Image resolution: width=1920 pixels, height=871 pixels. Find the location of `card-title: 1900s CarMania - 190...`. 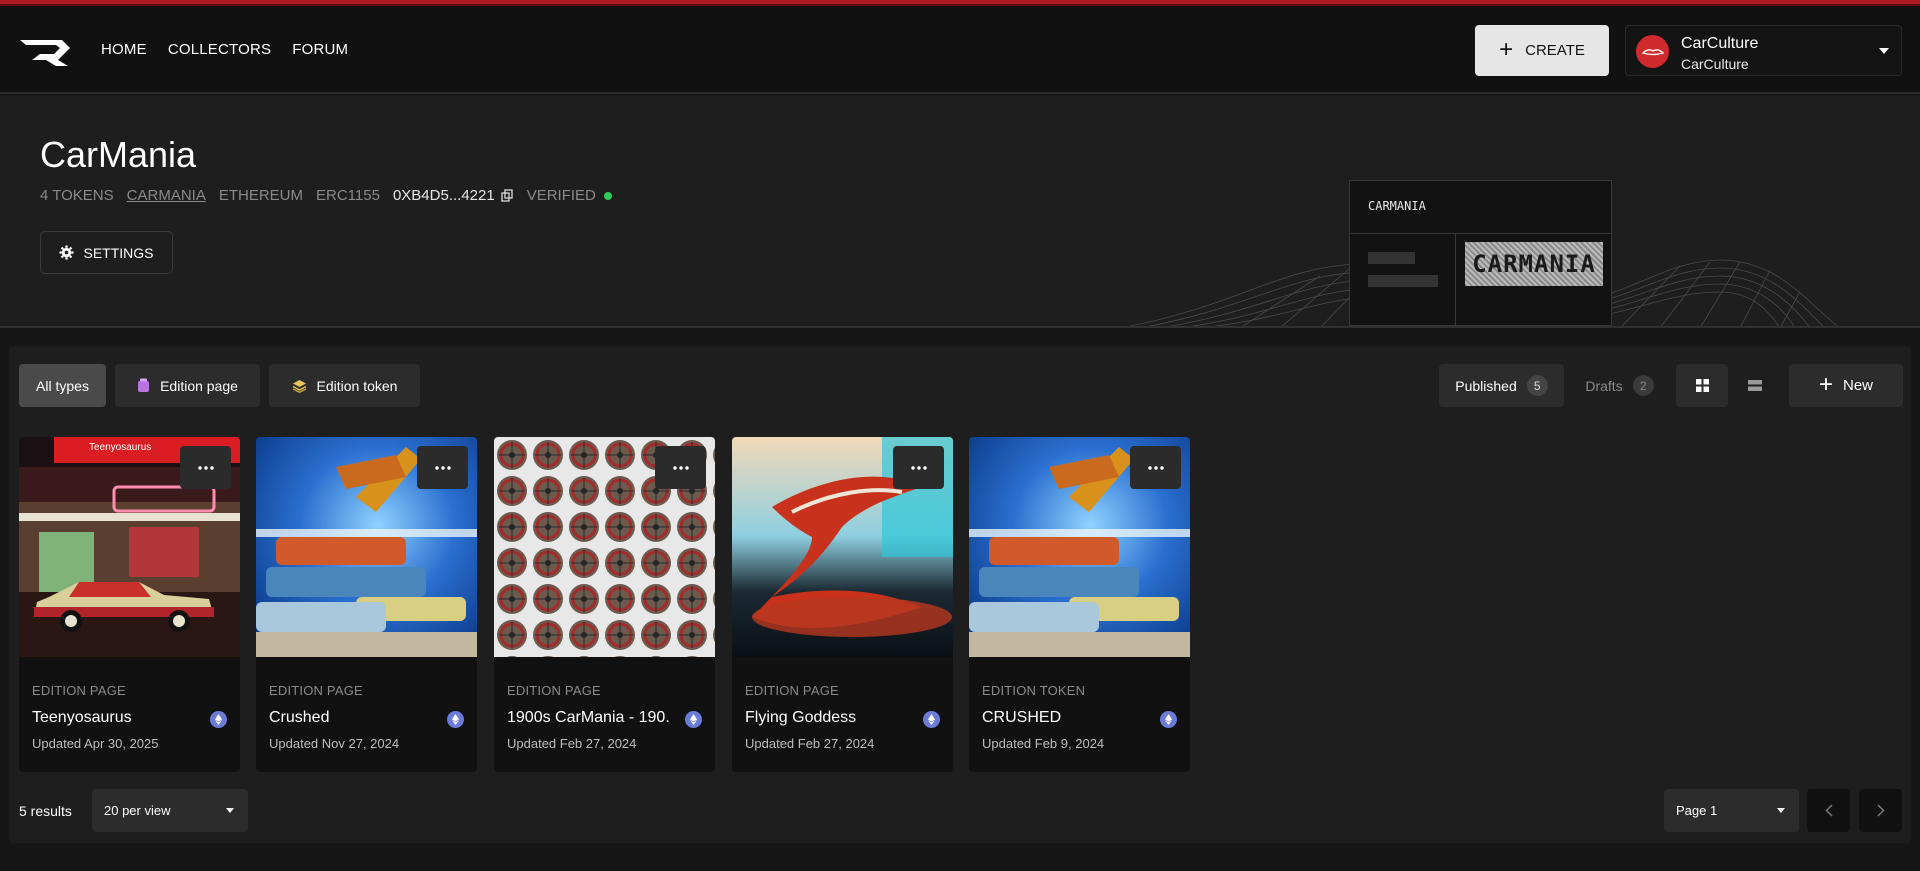

card-title: 1900s CarMania - 190... is located at coordinates (588, 717).